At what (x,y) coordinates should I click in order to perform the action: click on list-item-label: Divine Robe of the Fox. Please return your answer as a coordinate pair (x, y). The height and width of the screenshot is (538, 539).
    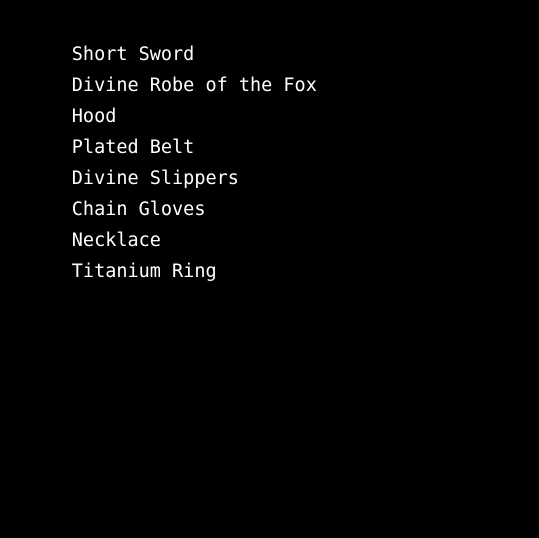
    Looking at the image, I should click on (194, 85).